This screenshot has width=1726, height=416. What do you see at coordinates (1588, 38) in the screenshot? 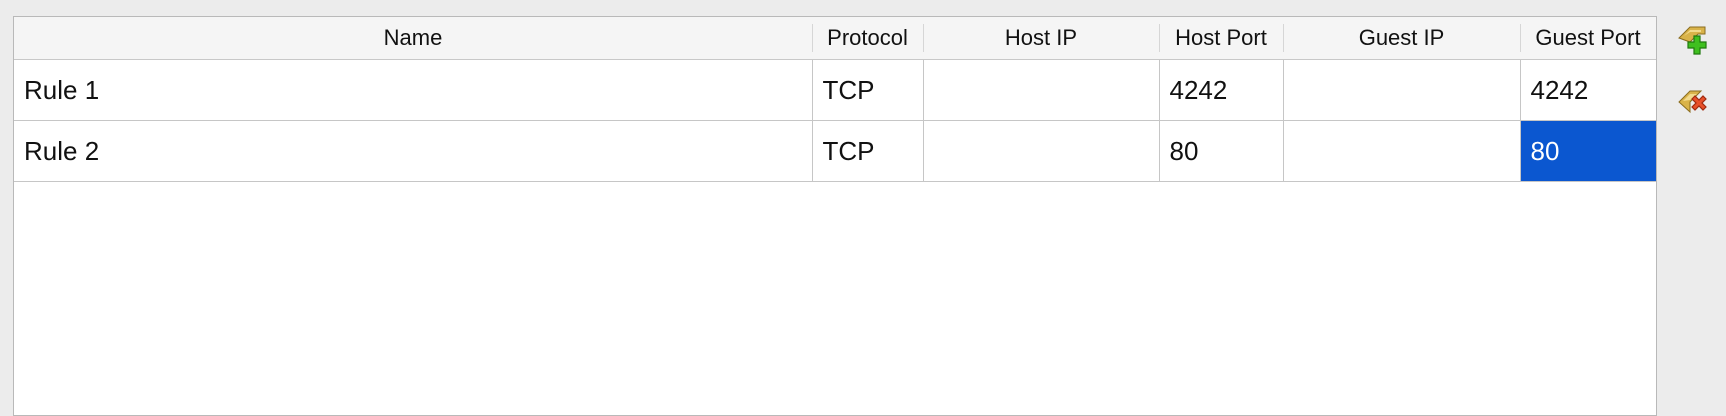
I see `column-header-guest-port: Guest Port` at bounding box center [1588, 38].